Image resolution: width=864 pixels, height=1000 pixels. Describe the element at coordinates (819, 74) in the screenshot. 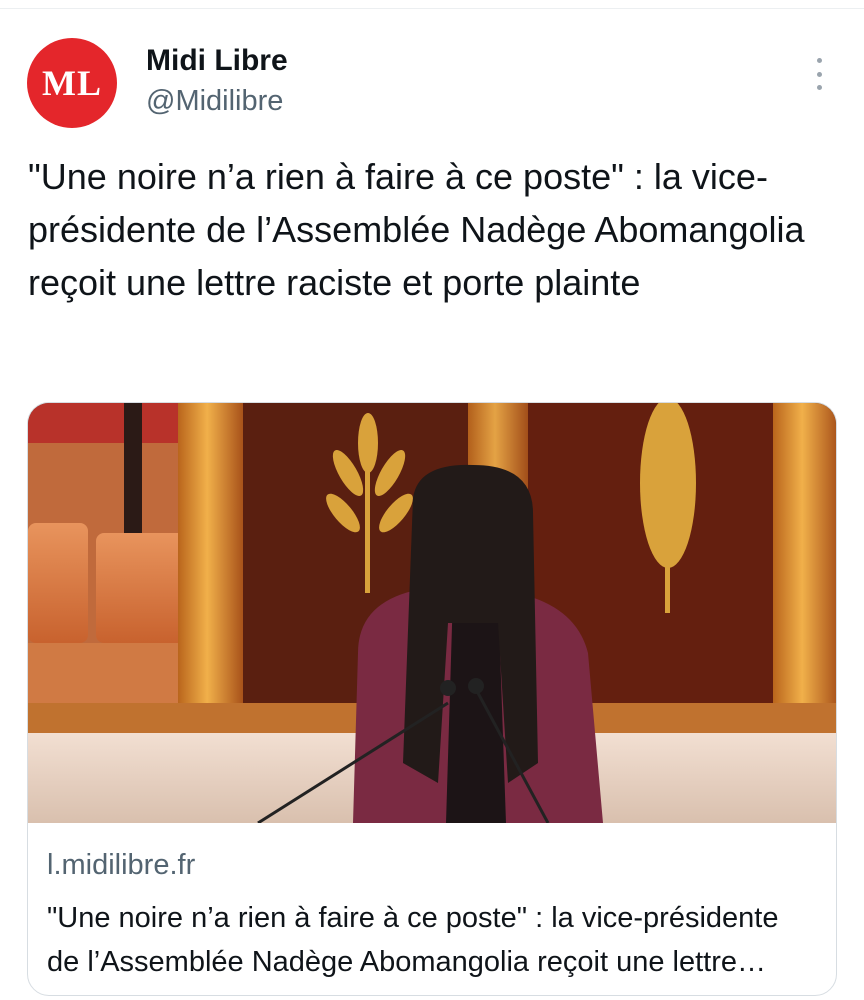

I see `more-vertical-icon` at that location.